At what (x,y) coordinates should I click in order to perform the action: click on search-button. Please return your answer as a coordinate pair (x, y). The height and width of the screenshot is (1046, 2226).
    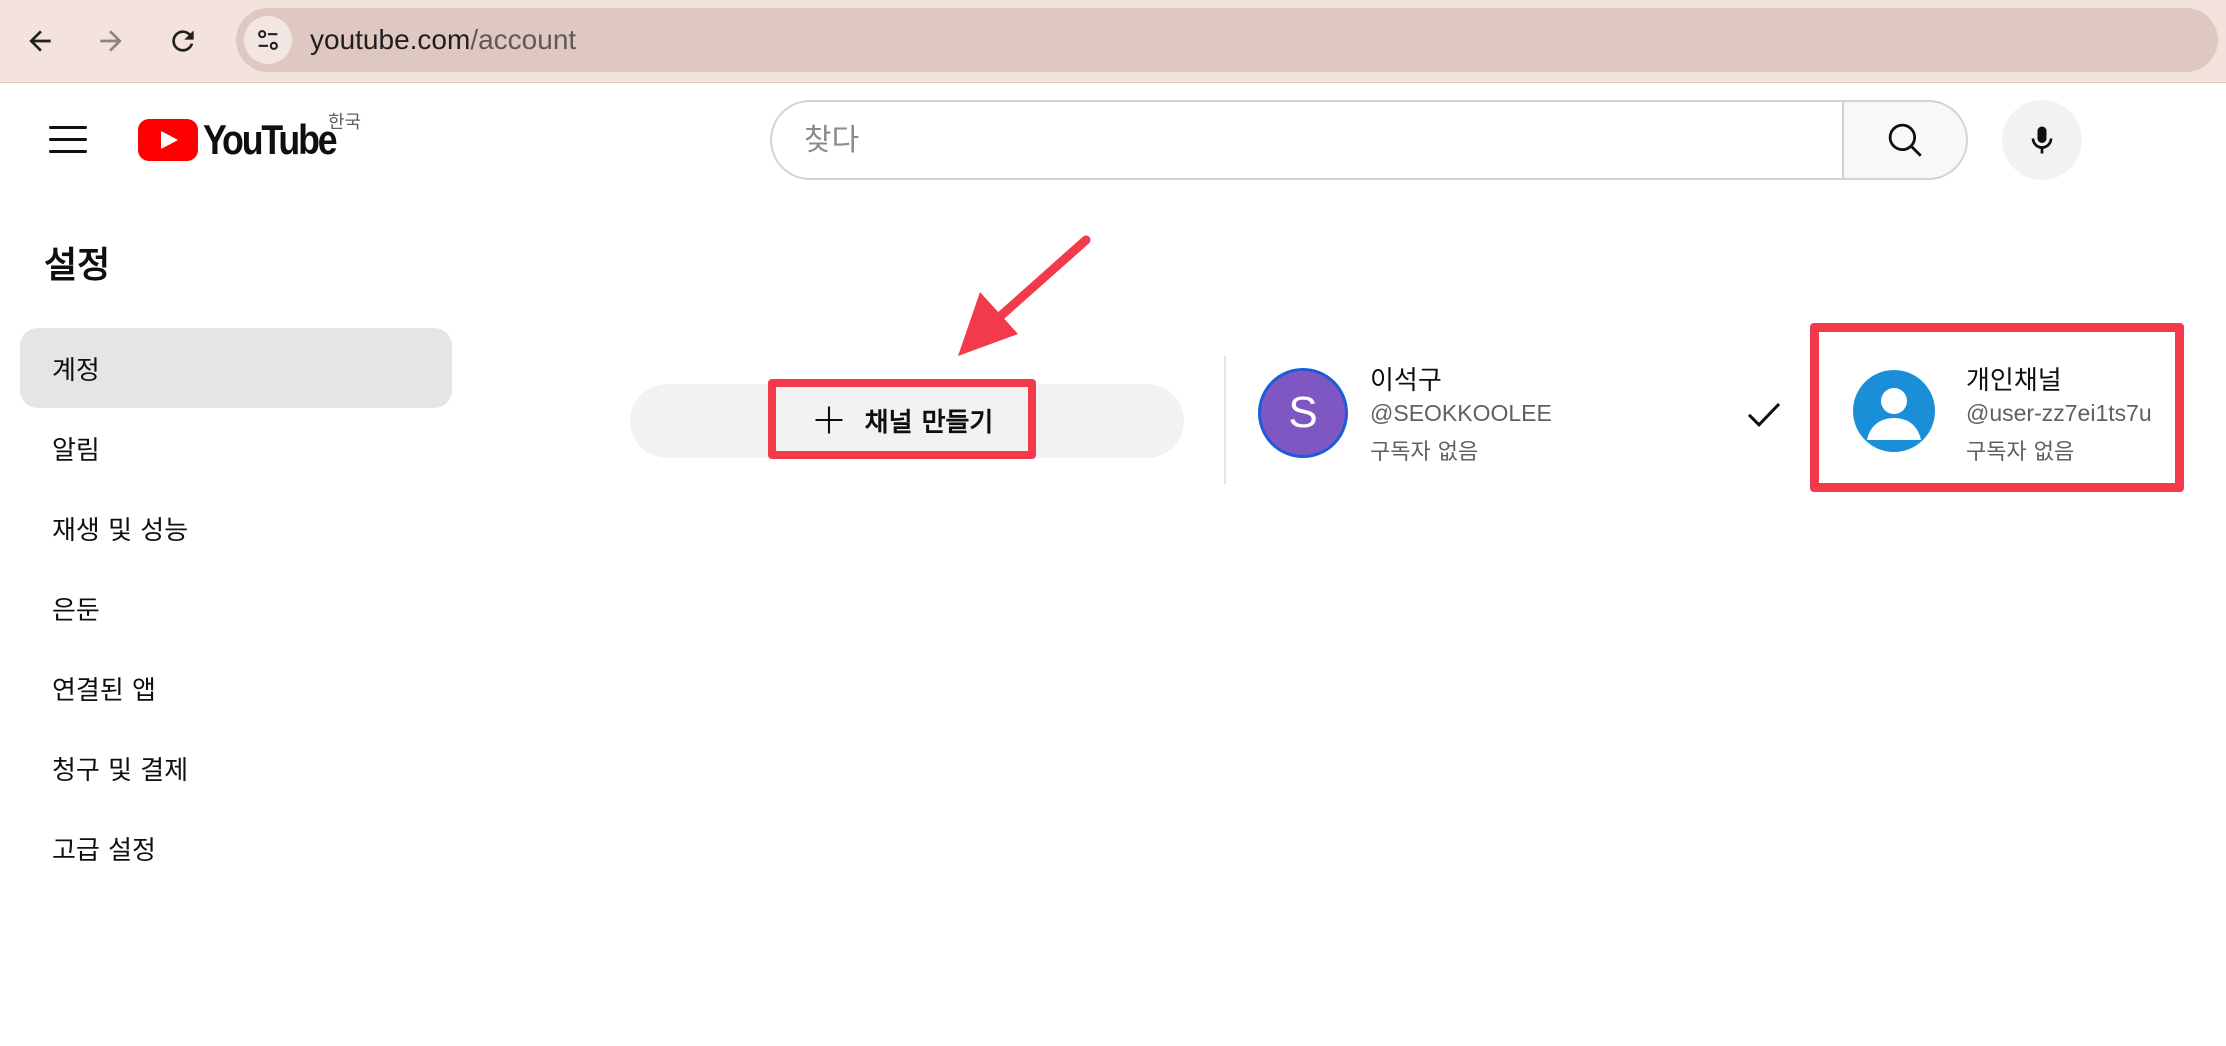
    Looking at the image, I should click on (1905, 140).